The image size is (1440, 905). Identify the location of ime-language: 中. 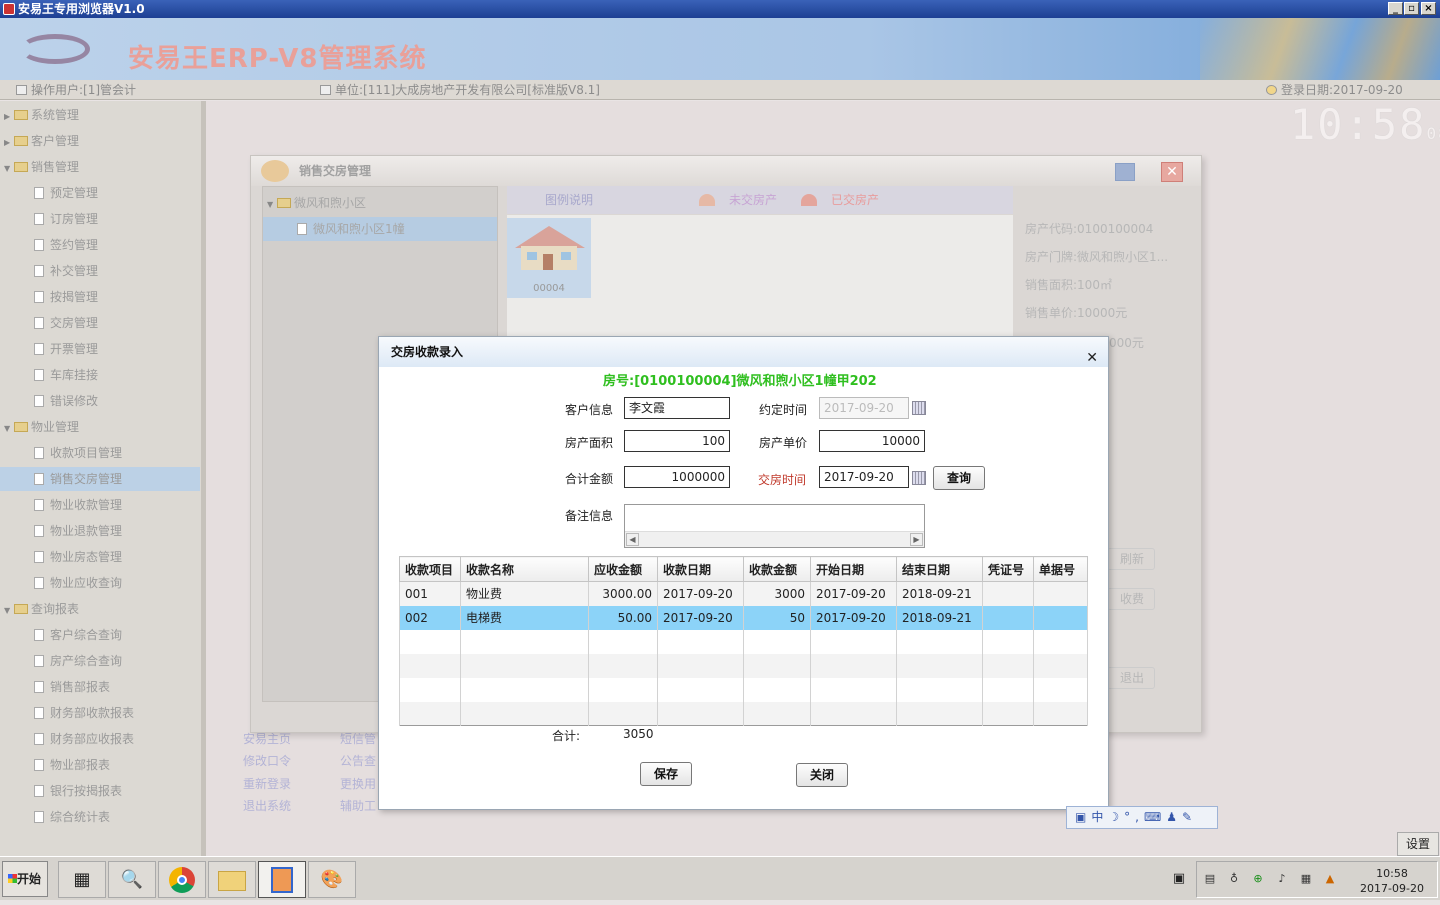
(1099, 817).